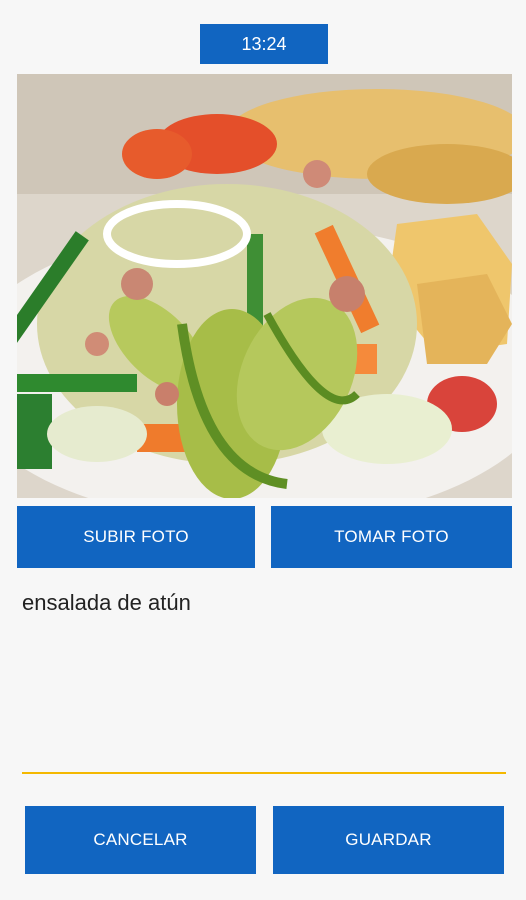  I want to click on cancel-button: CANCELAR, so click(140, 840).